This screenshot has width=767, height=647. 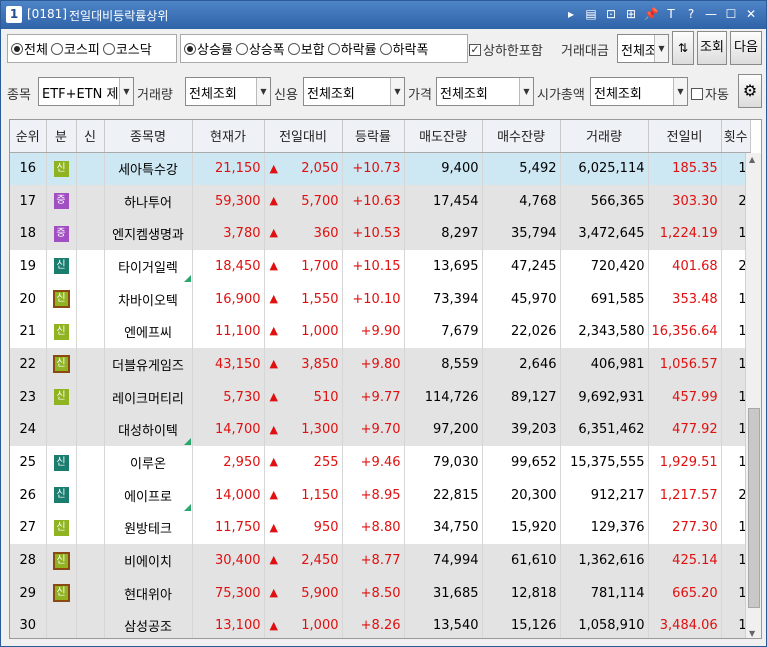 I want to click on limit-check-icon: ✓, so click(x=475, y=49).